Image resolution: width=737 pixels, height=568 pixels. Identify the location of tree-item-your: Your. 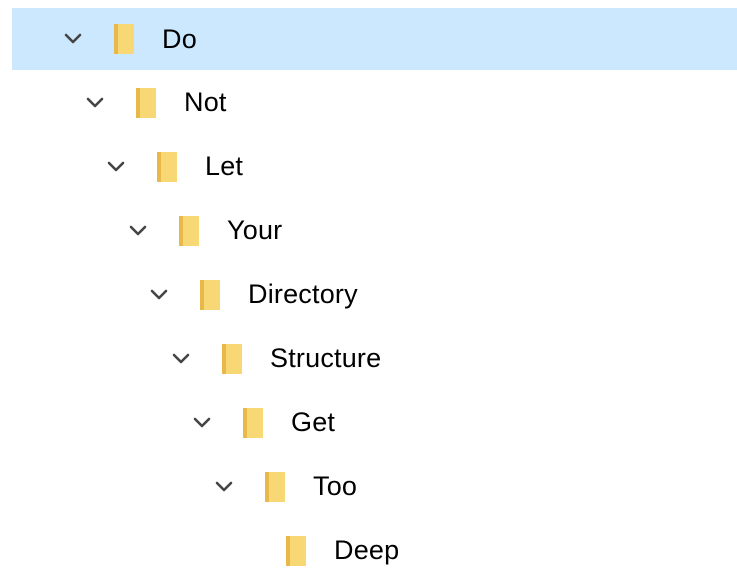
(374, 230).